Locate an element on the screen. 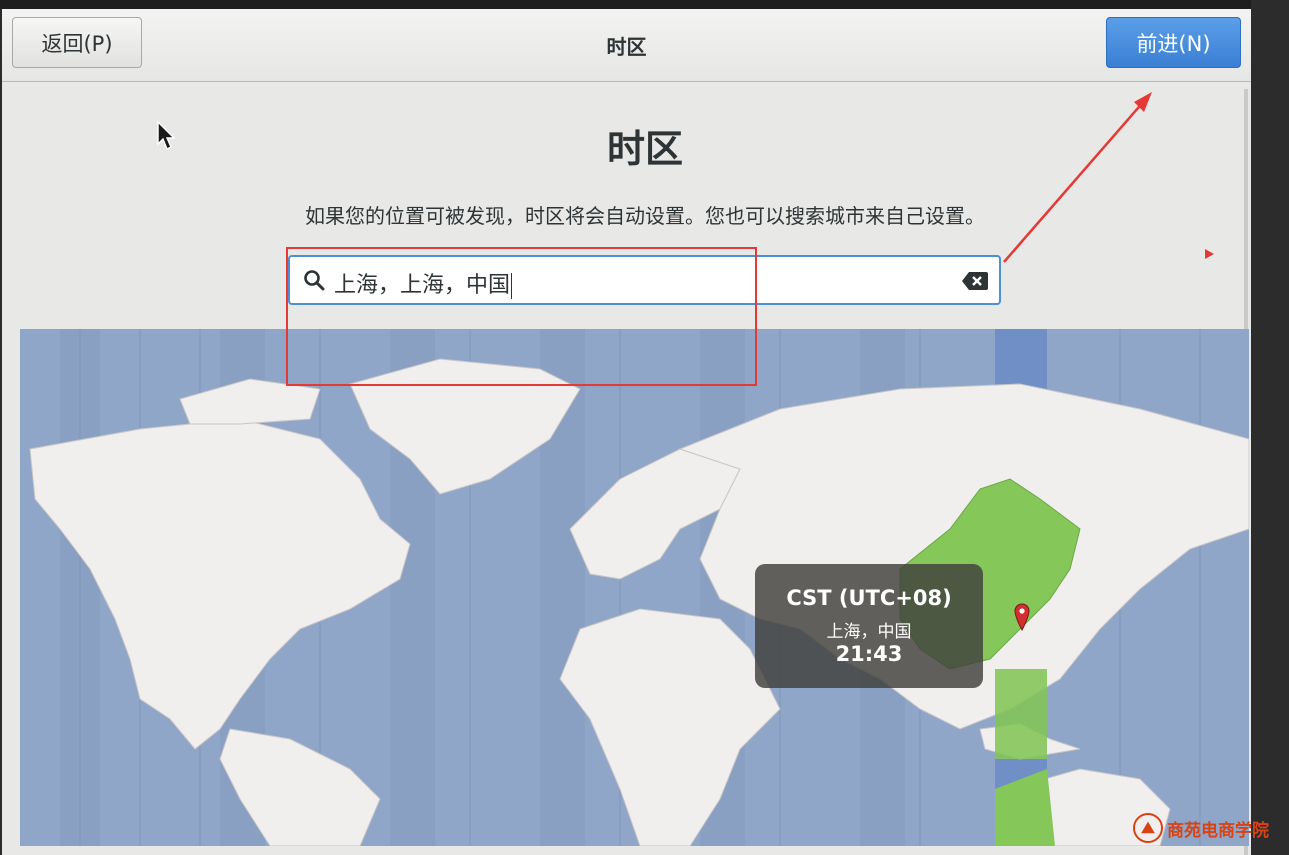  annotation-highlight-box is located at coordinates (521, 316).